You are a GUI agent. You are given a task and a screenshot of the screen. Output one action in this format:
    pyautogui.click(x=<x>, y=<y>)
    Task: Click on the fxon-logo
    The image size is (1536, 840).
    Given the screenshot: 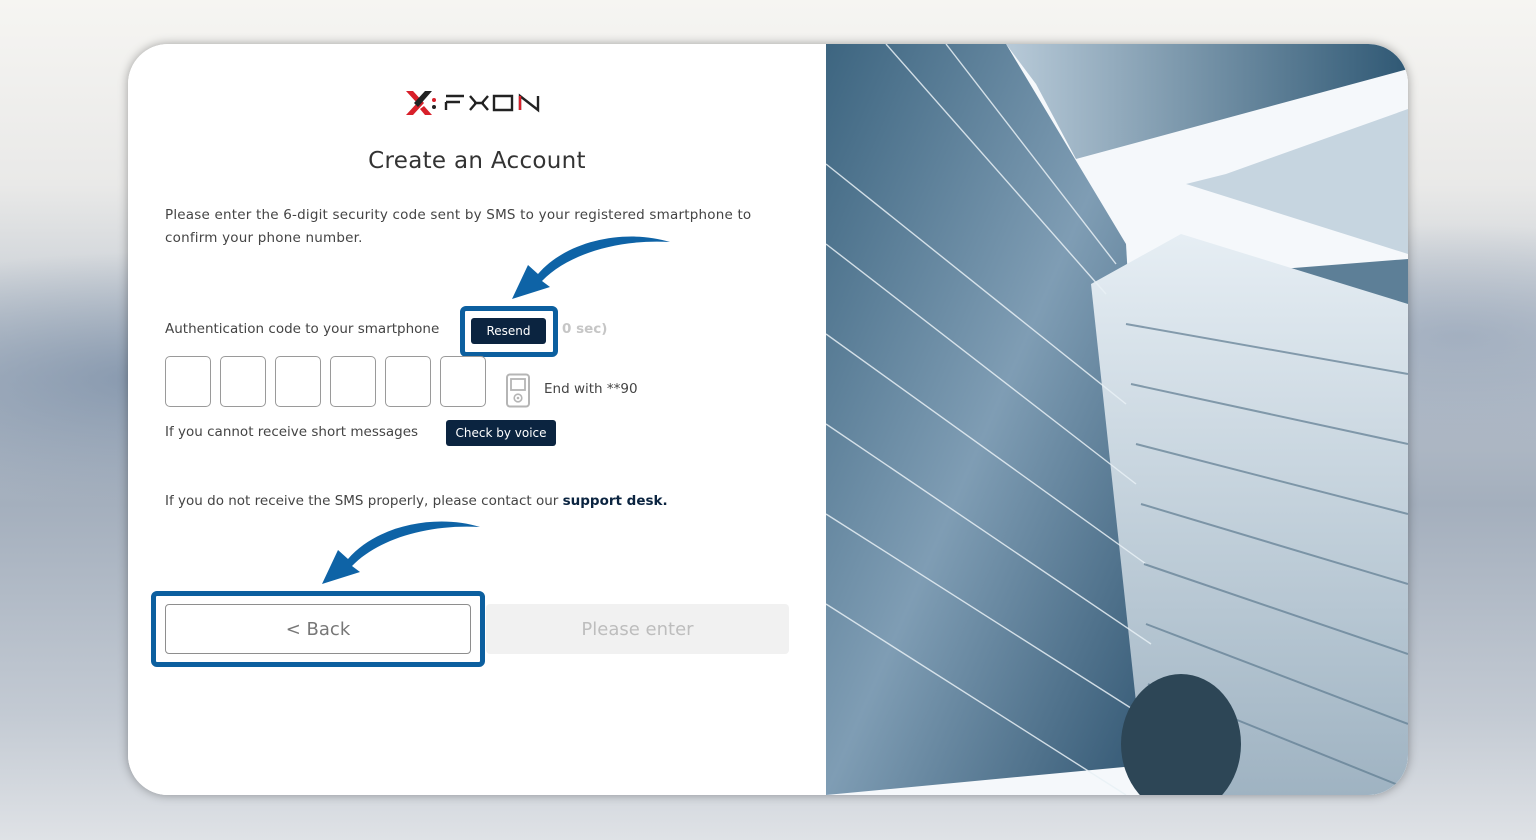 What is the action you would take?
    pyautogui.click(x=473, y=103)
    